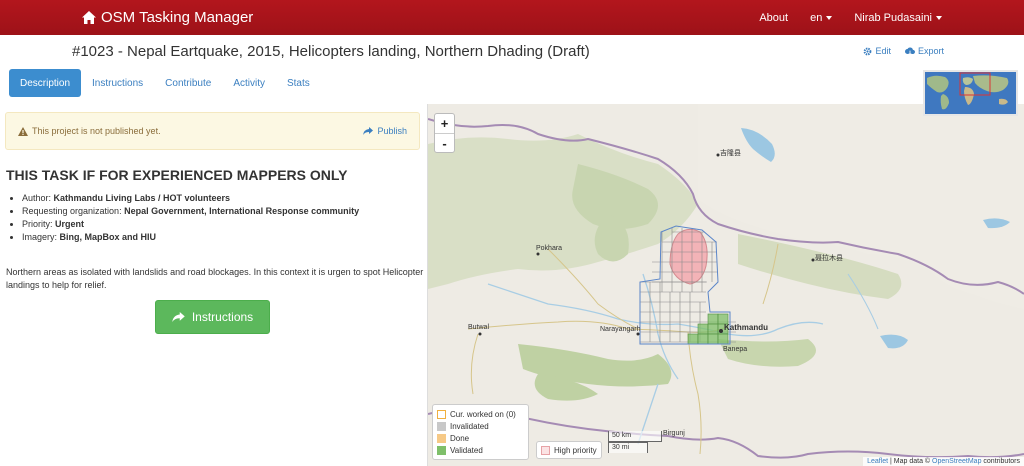 Image resolution: width=1024 pixels, height=466 pixels. I want to click on imagery-label: Imagery:, so click(40, 237).